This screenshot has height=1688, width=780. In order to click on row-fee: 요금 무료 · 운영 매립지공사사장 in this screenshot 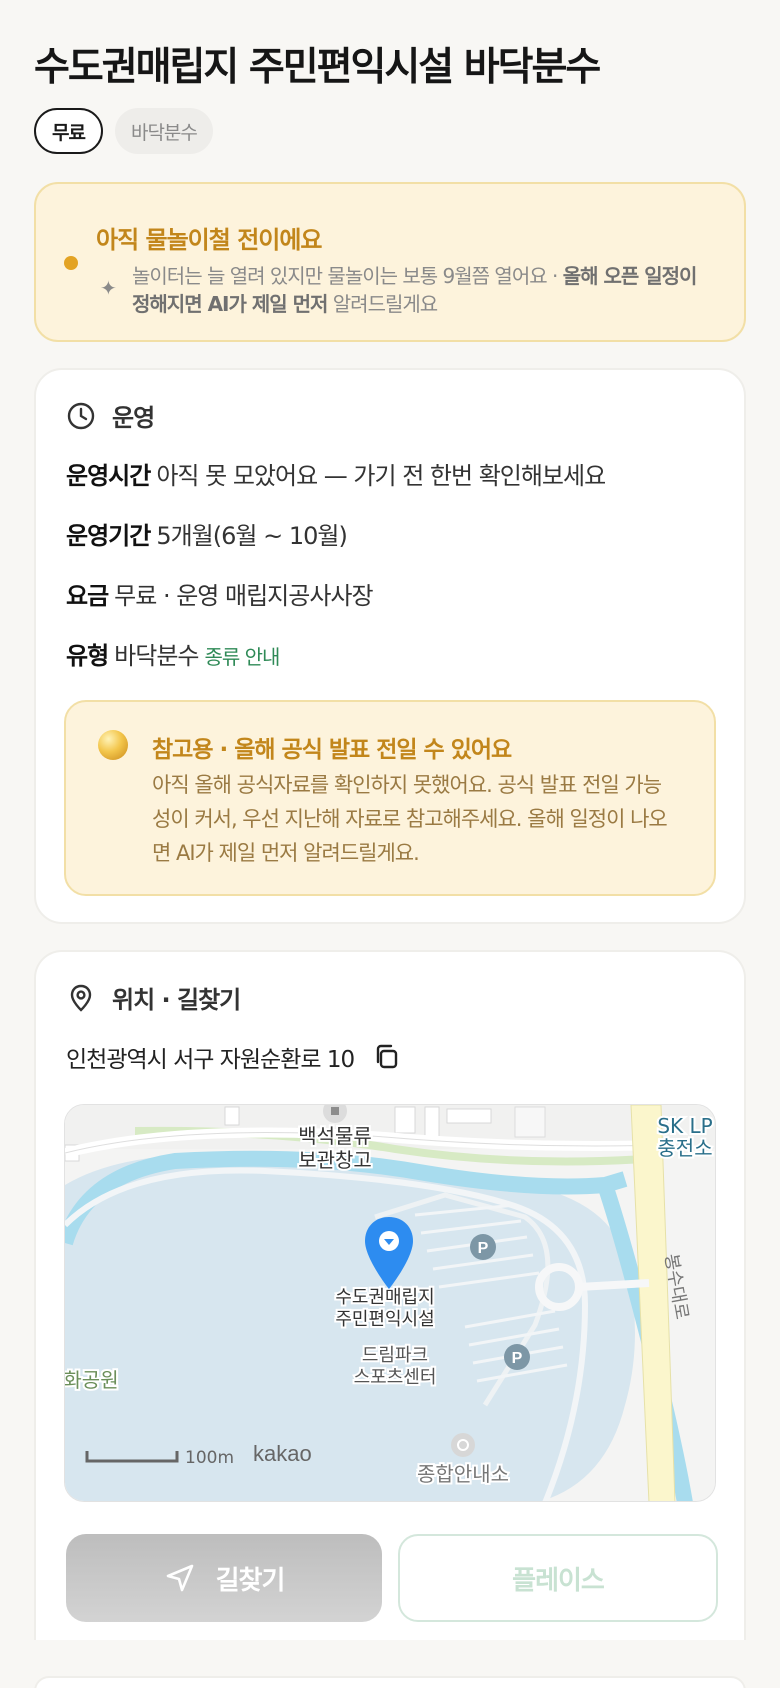, I will do `click(220, 593)`.